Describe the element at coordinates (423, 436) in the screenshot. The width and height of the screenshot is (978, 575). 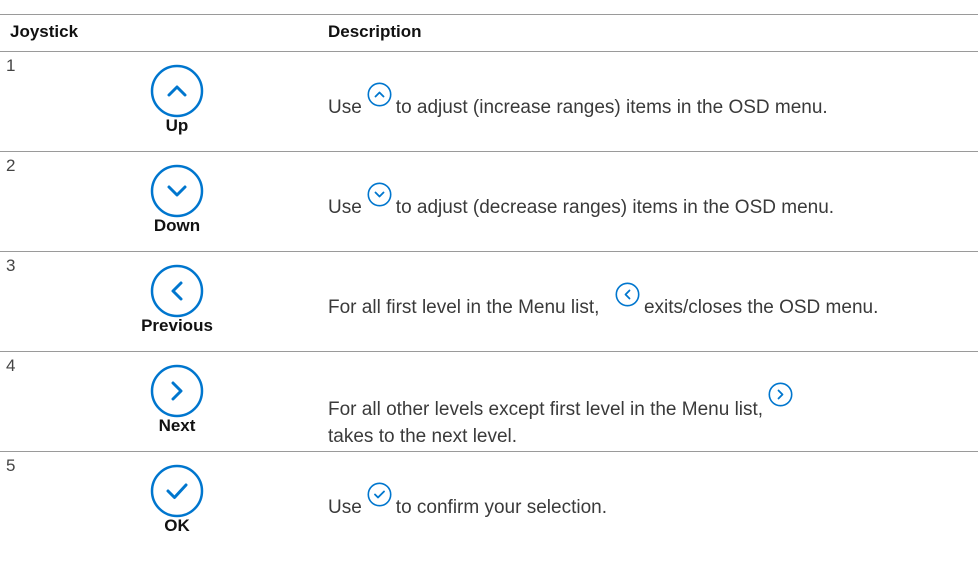
I see `description-text-after: takes to the next level.` at that location.